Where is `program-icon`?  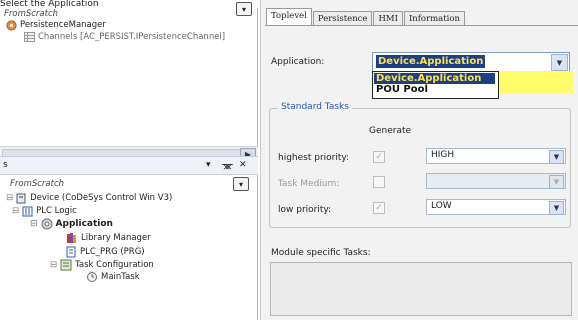 program-icon is located at coordinates (71, 252).